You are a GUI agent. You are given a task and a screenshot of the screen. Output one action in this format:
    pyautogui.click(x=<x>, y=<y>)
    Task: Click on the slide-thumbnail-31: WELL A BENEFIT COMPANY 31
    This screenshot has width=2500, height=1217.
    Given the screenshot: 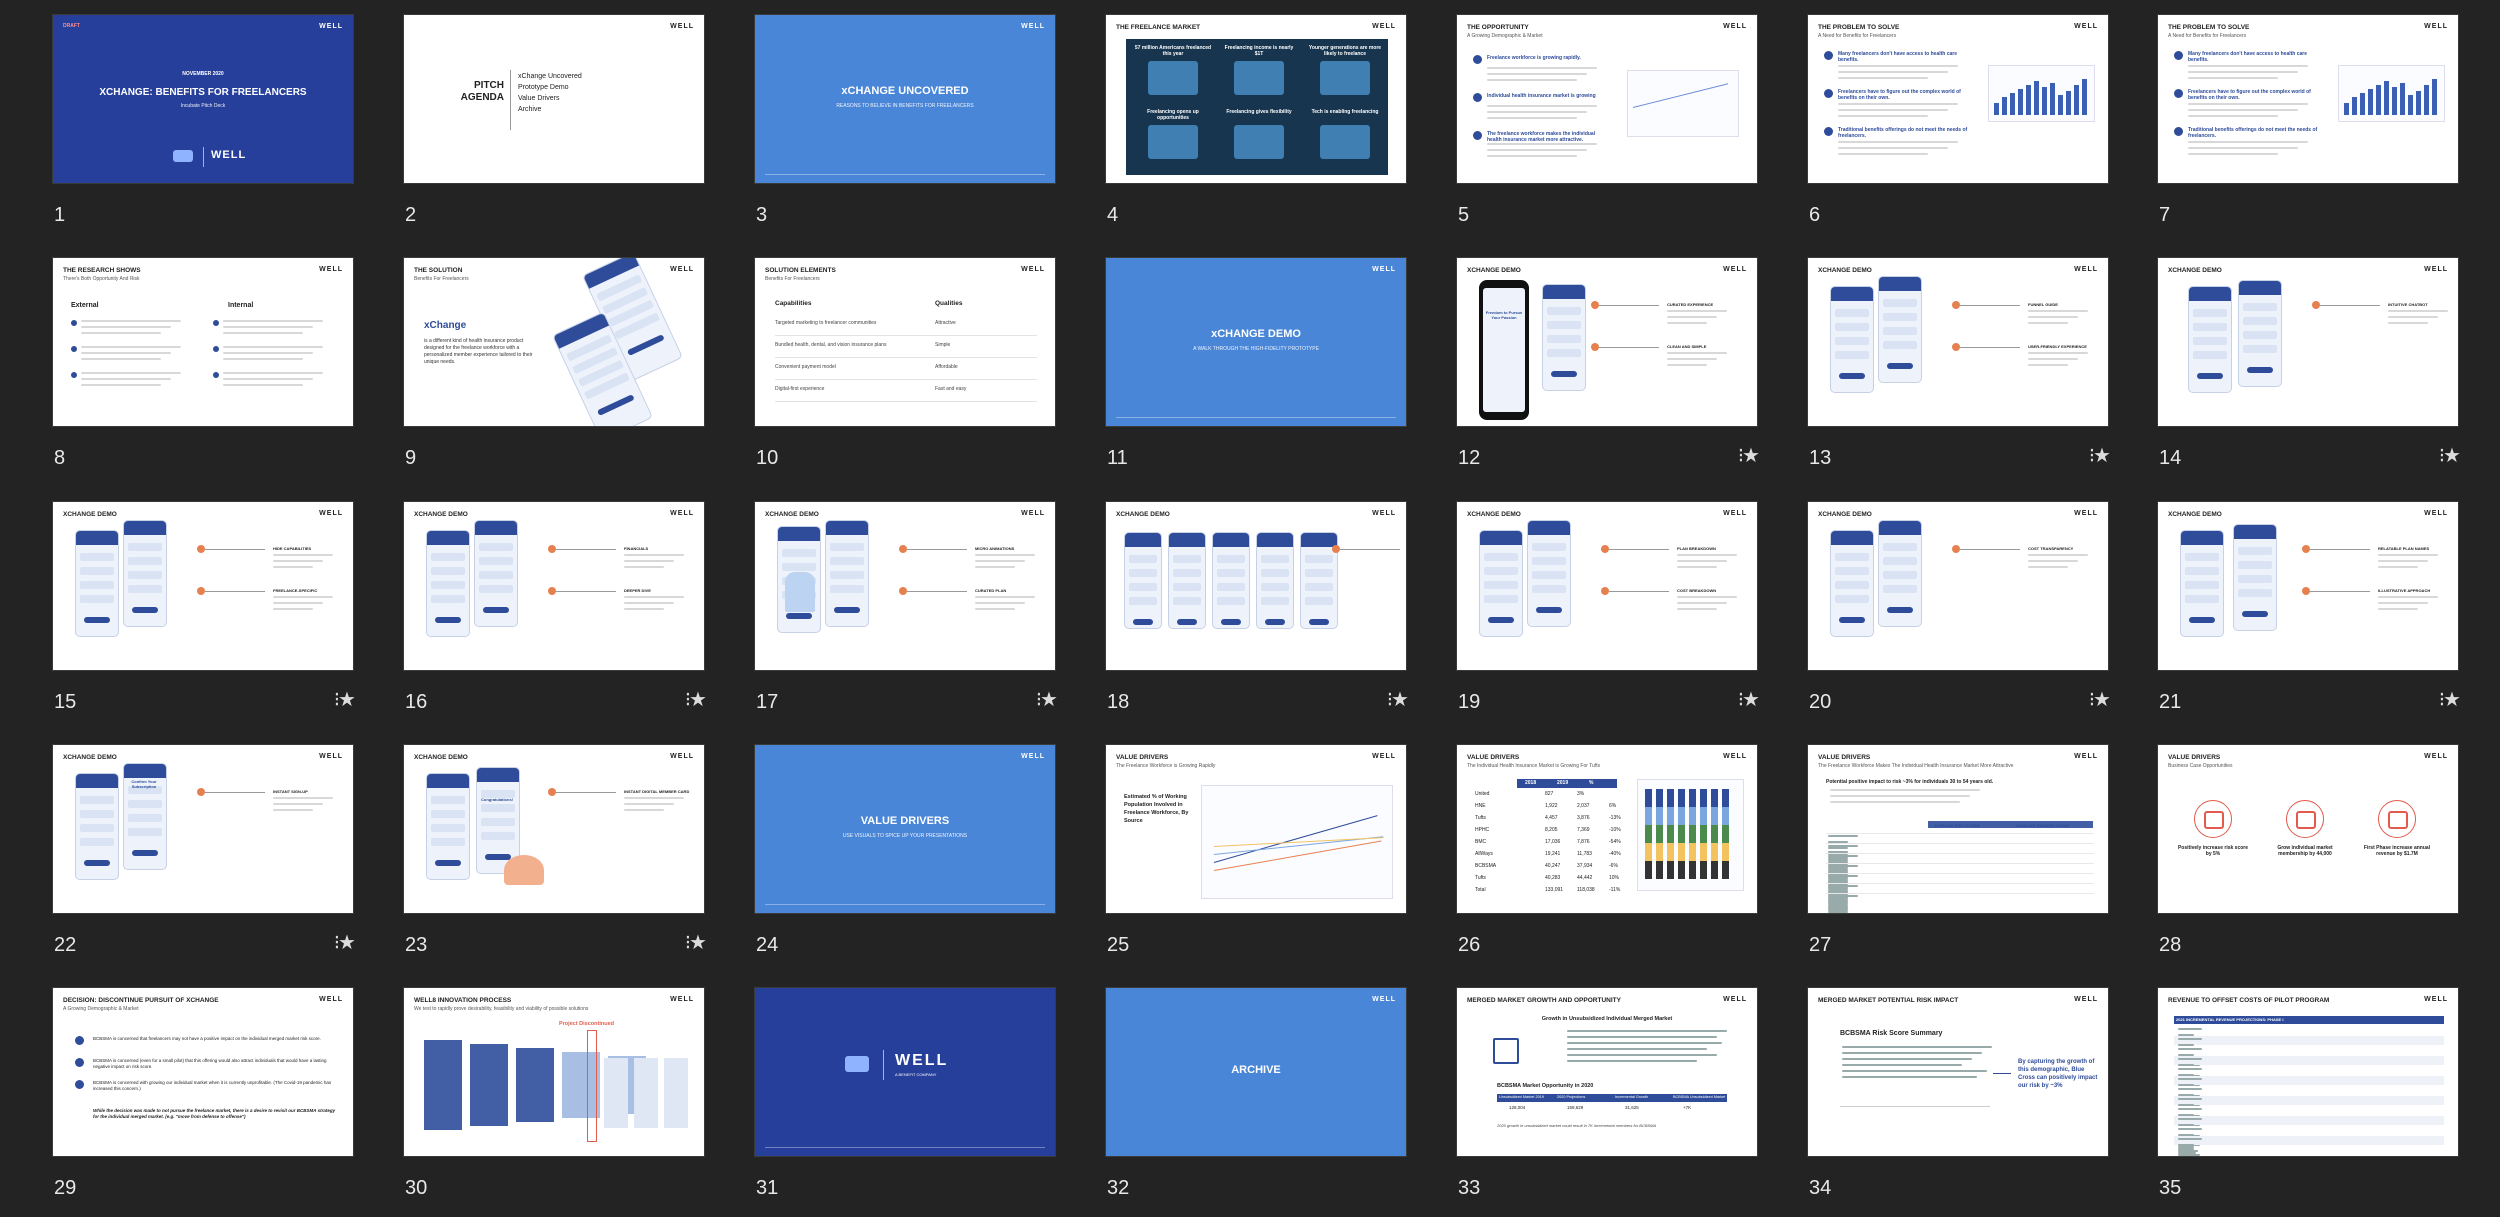 What is the action you would take?
    pyautogui.click(x=906, y=1102)
    